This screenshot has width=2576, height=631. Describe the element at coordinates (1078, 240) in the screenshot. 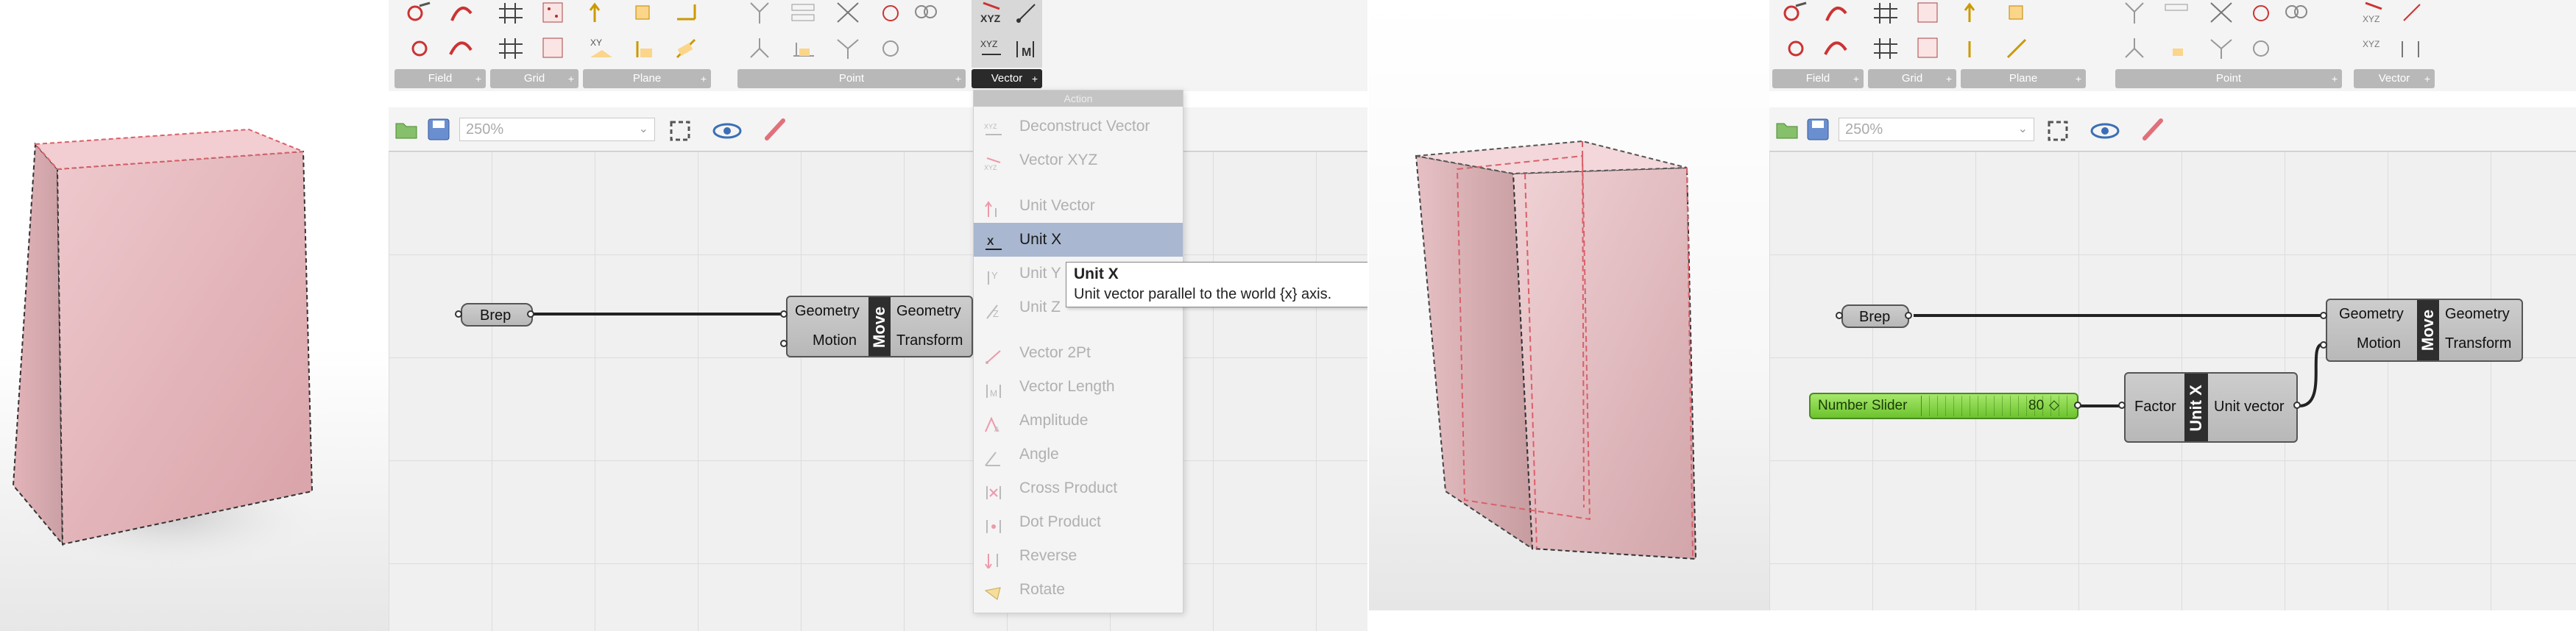

I see `menu-item-unit-x: X Unit X` at that location.